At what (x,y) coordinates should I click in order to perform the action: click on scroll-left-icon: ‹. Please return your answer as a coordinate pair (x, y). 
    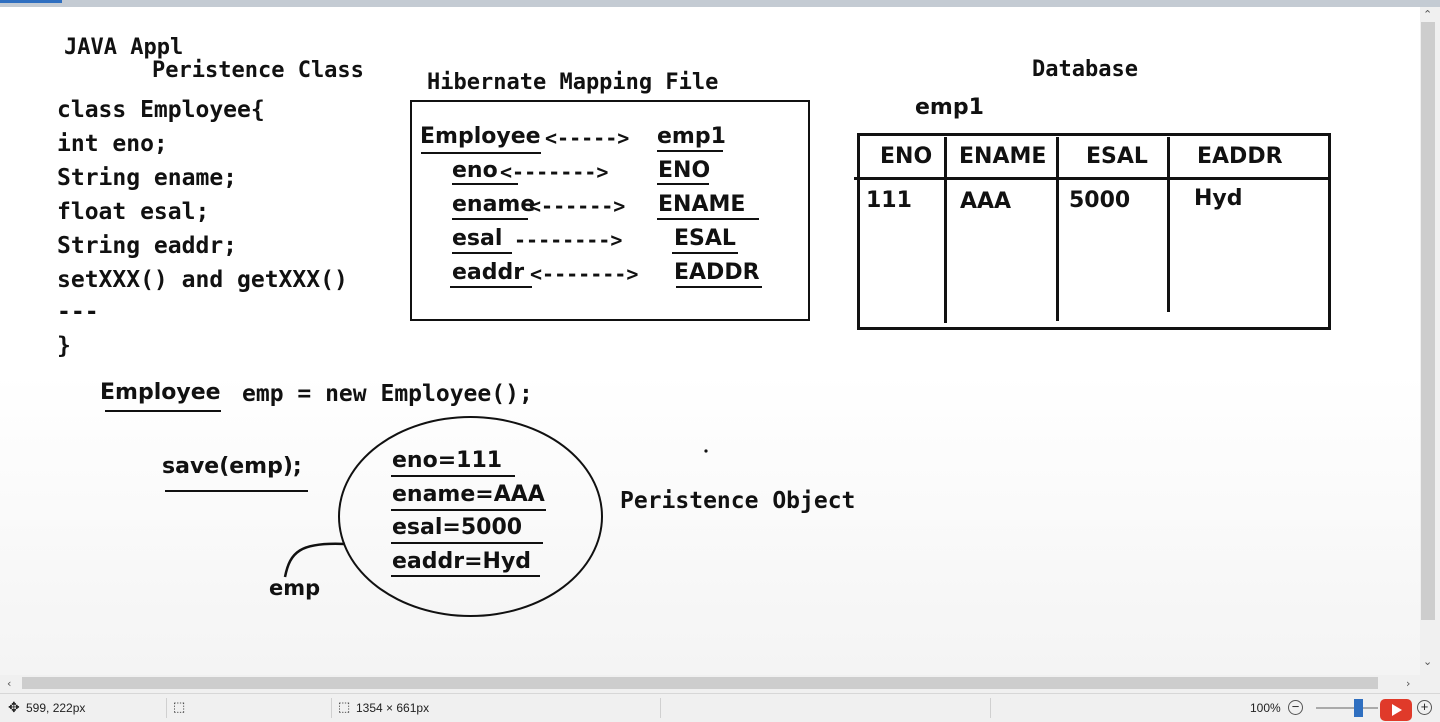
    Looking at the image, I should click on (9, 683).